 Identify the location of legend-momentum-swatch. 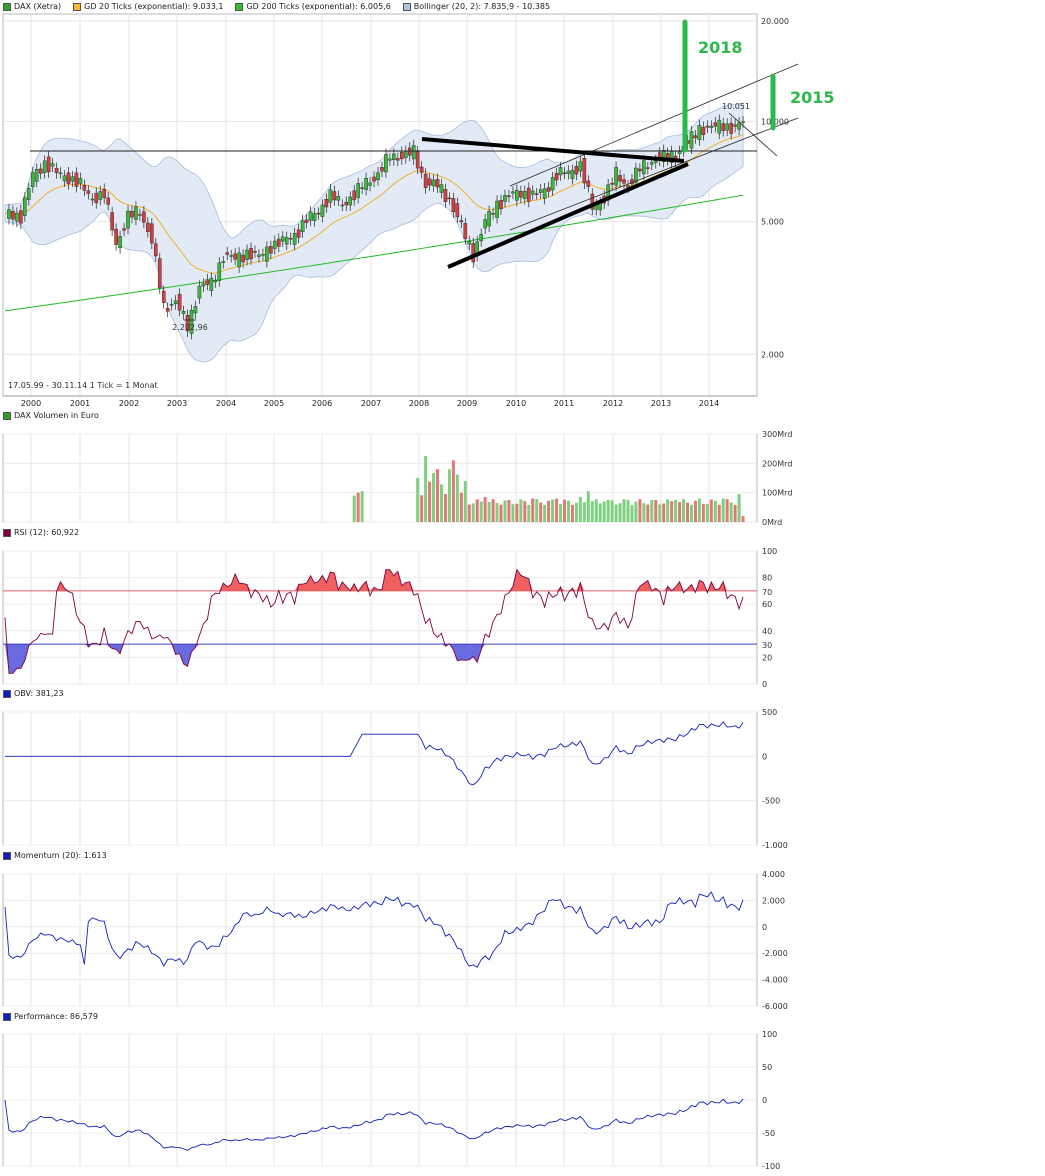
(7, 855).